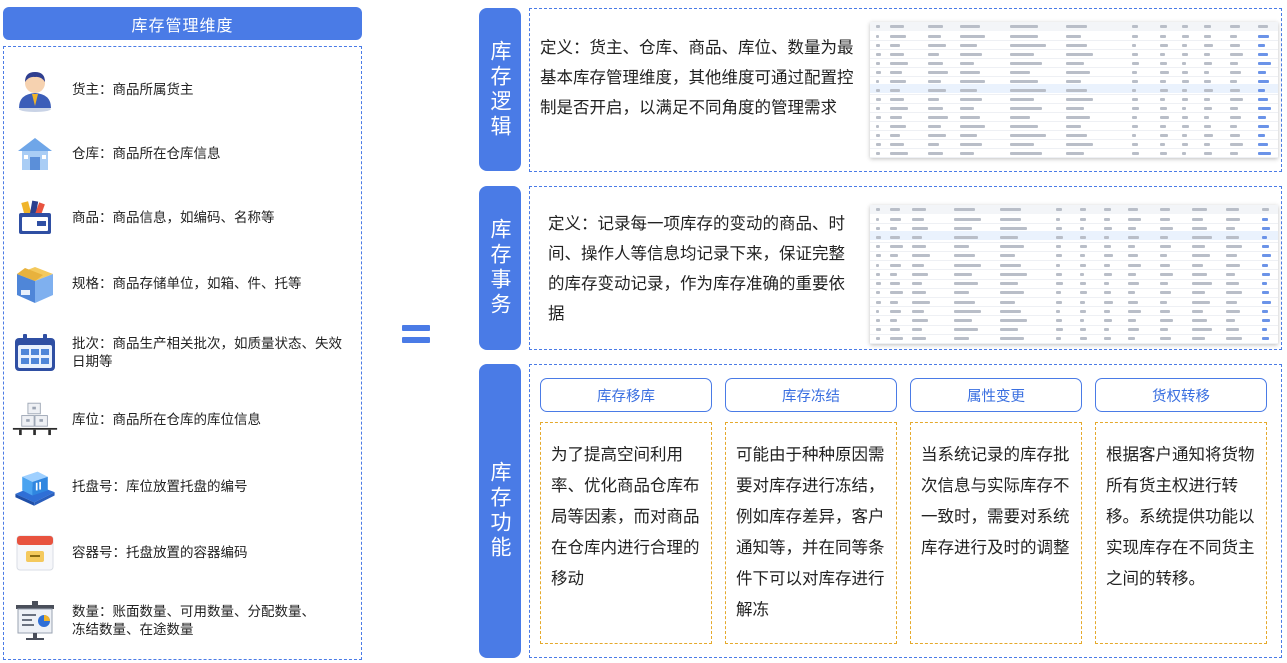 This screenshot has height=663, width=1287. Describe the element at coordinates (35, 487) in the screenshot. I see `pallet-icon` at that location.